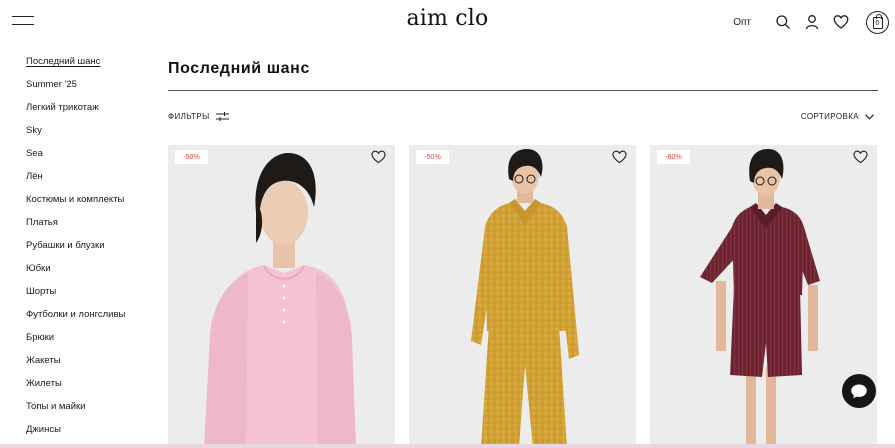  I want to click on sidebar-item-tops-tanks: Топы и майки, so click(91, 412).